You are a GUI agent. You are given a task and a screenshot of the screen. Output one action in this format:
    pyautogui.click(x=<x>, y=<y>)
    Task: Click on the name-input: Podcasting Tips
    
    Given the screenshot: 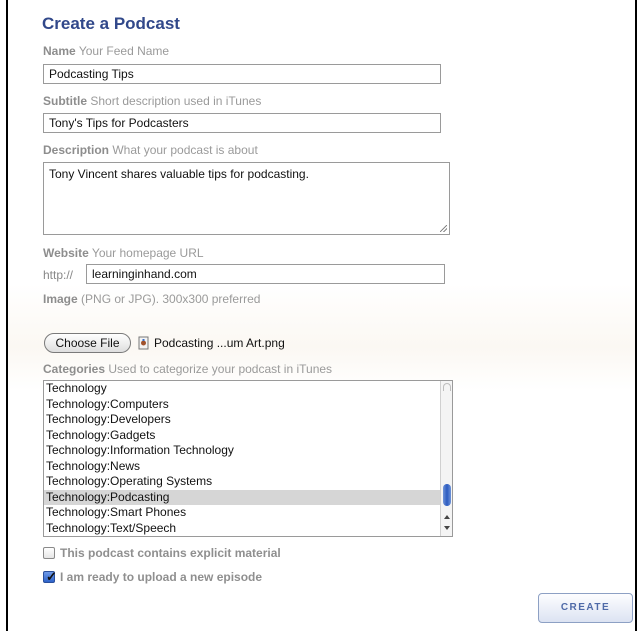 What is the action you would take?
    pyautogui.click(x=242, y=74)
    